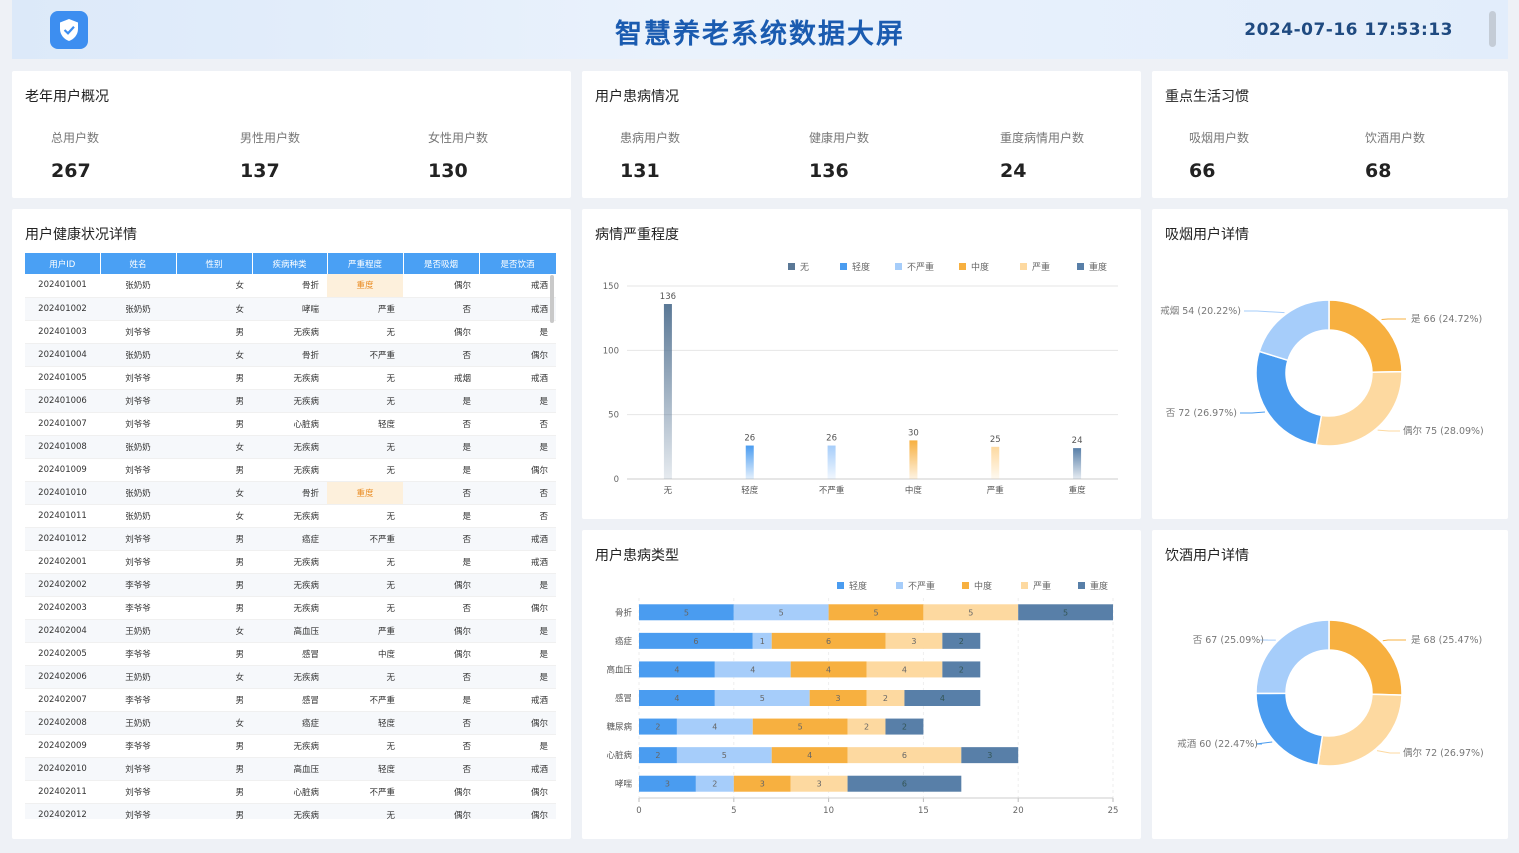 This screenshot has width=1519, height=853. Describe the element at coordinates (290, 746) in the screenshot. I see `table-row: 202402009 李爷爷男无疾病无否是` at that location.